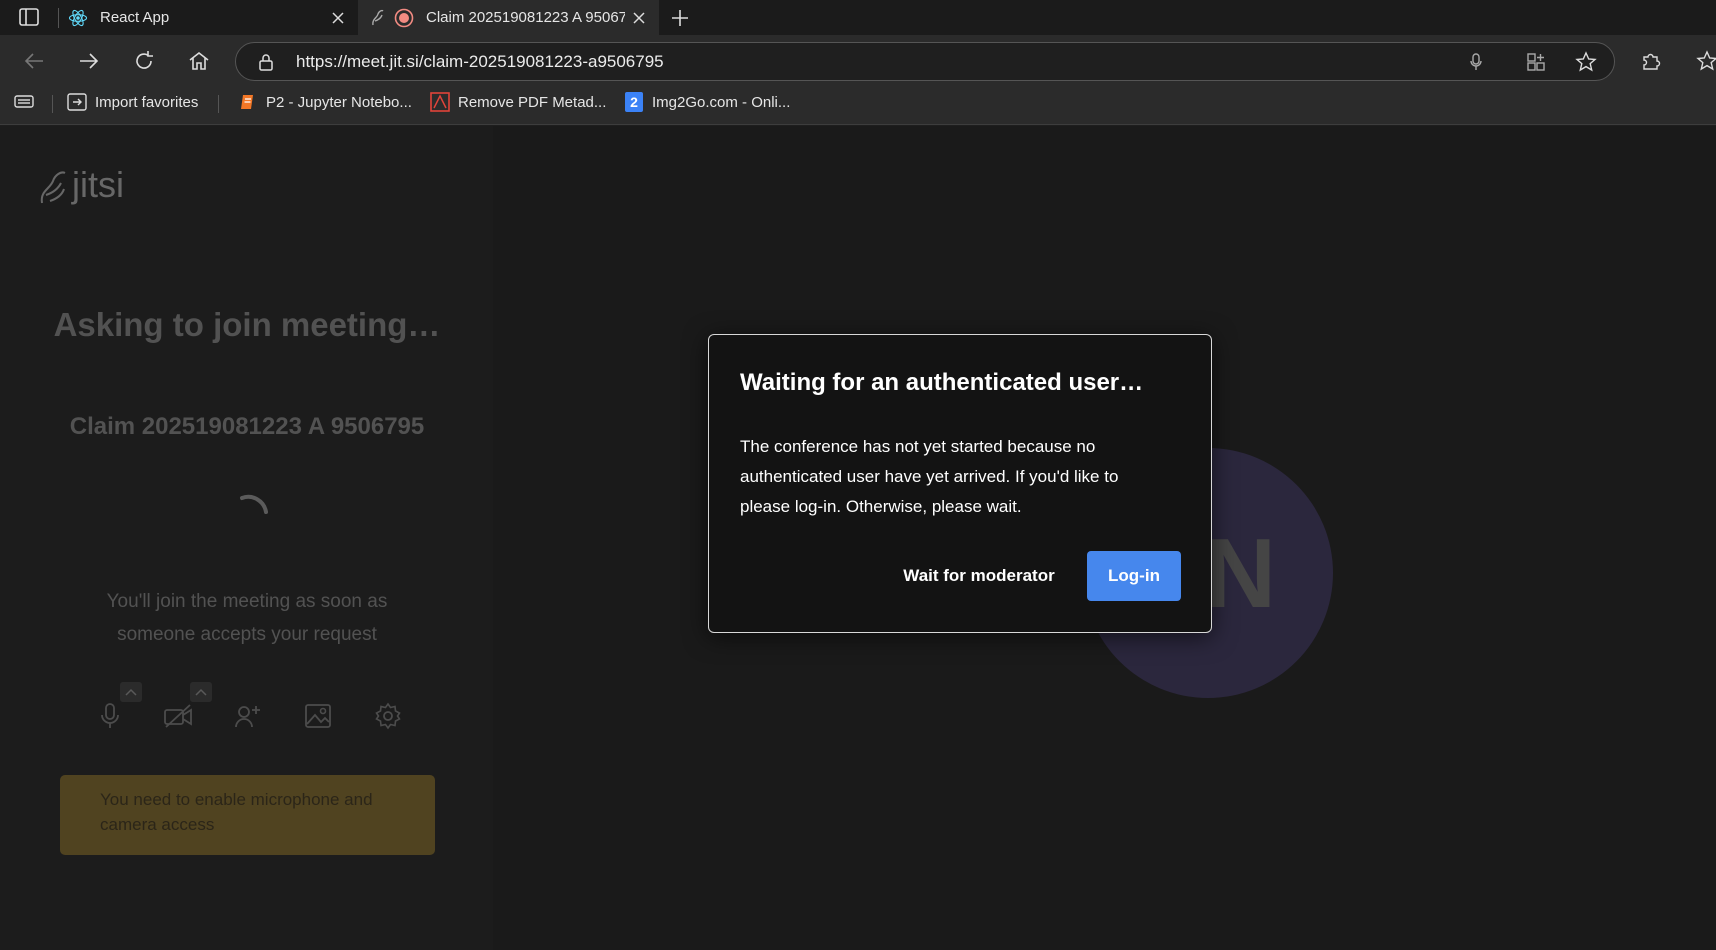 The image size is (1716, 950). Describe the element at coordinates (440, 102) in the screenshot. I see `pdf-icon` at that location.